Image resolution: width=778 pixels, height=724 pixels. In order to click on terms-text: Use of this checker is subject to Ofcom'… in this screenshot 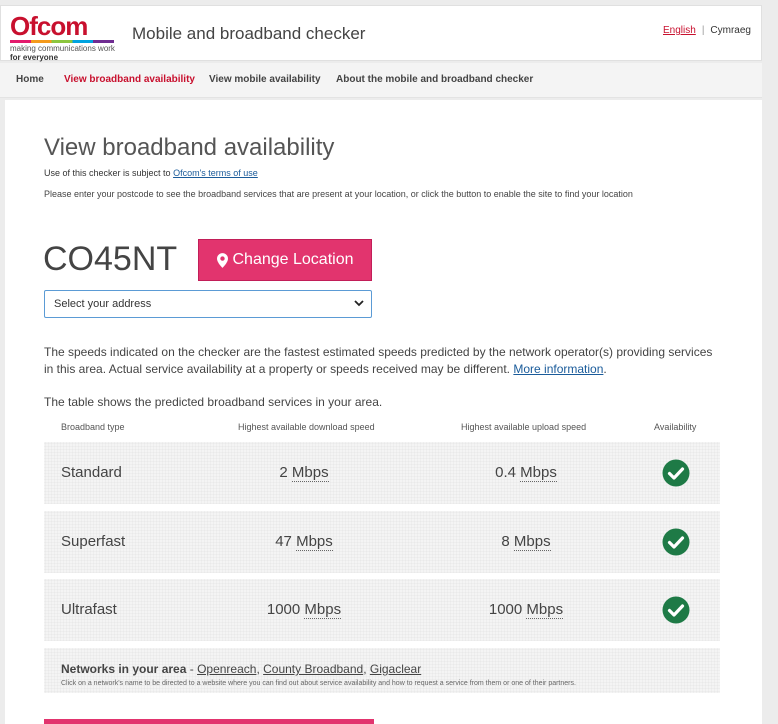, I will do `click(151, 173)`.